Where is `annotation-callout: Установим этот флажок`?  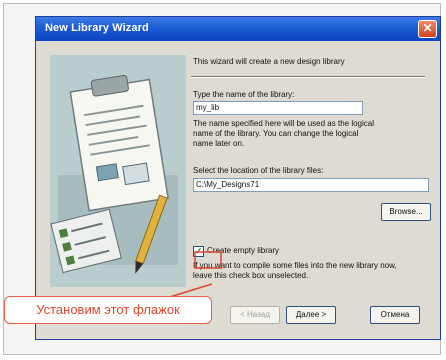 annotation-callout: Установим этот флажок is located at coordinates (108, 310).